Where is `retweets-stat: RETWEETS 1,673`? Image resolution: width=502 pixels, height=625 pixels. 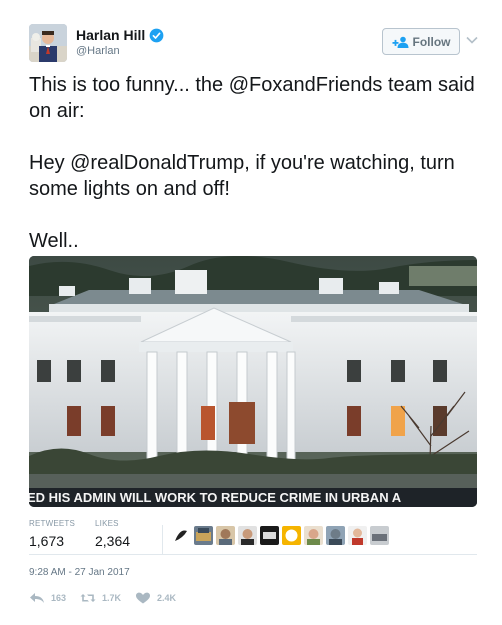 retweets-stat: RETWEETS 1,673 is located at coordinates (52, 534).